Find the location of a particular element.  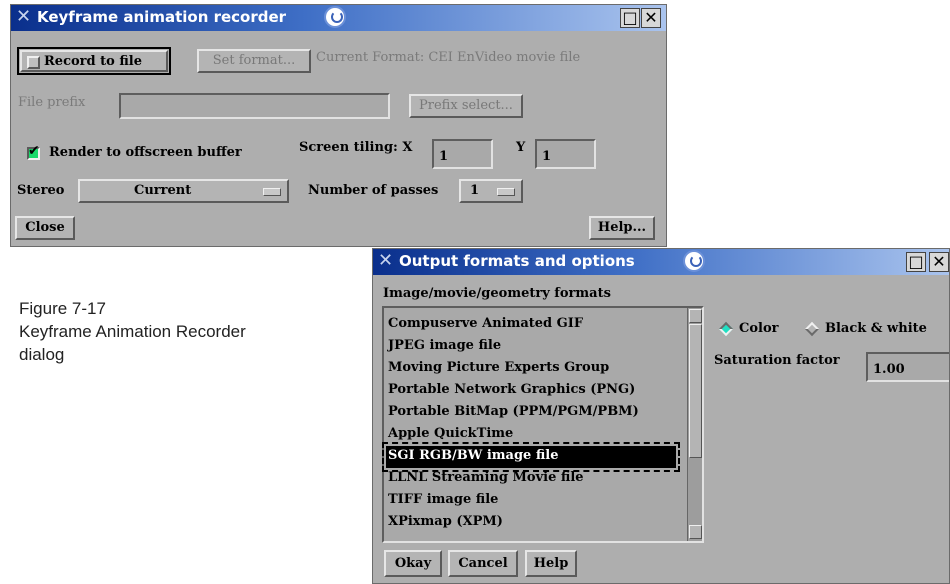

record-checkbox-indicator is located at coordinates (33, 62).